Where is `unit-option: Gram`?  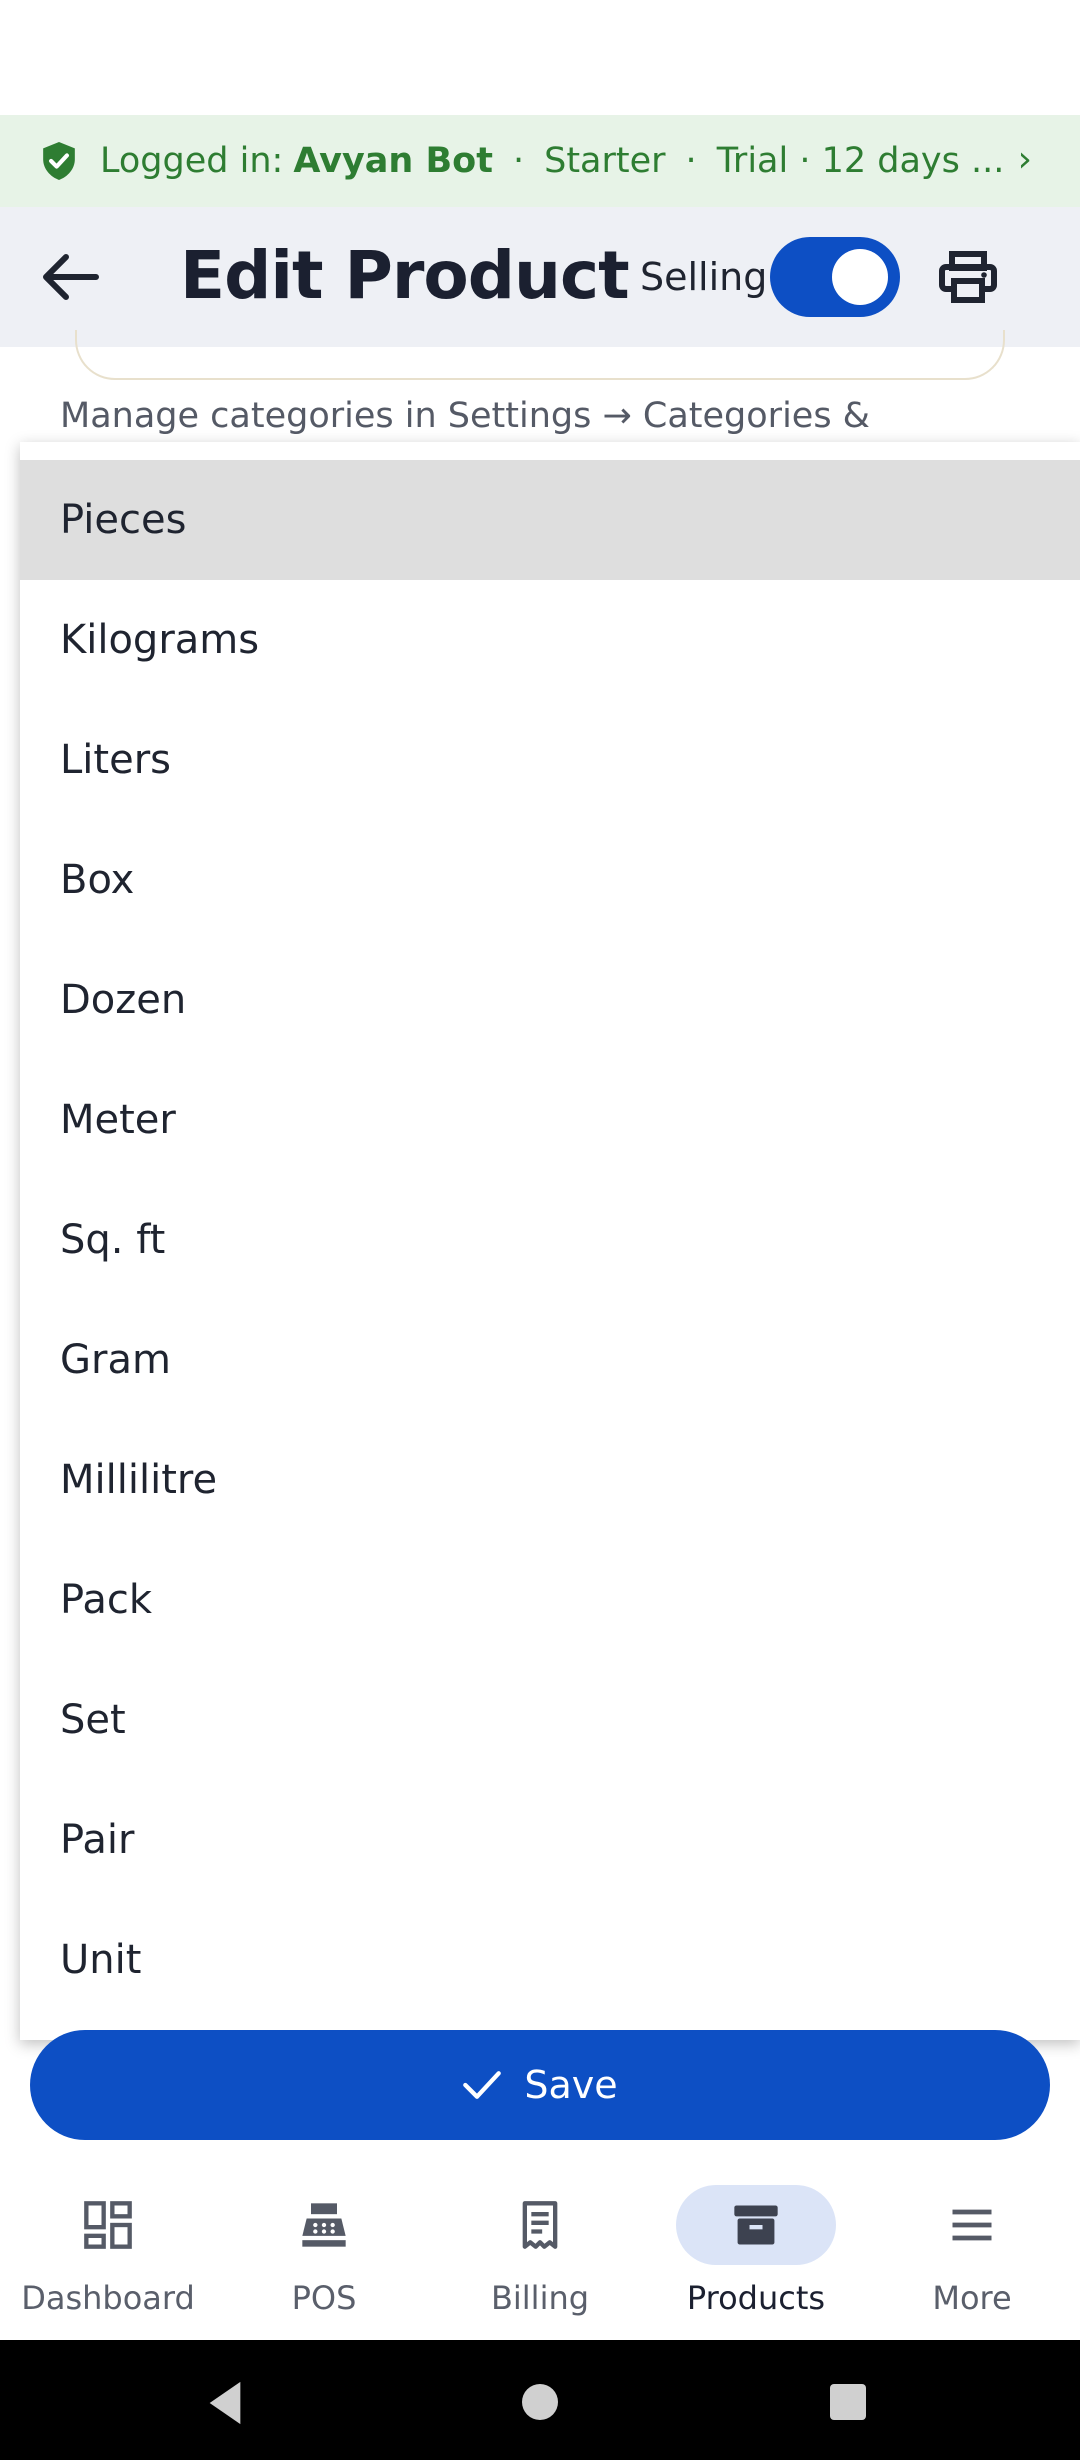
unit-option: Gram is located at coordinates (550, 1360).